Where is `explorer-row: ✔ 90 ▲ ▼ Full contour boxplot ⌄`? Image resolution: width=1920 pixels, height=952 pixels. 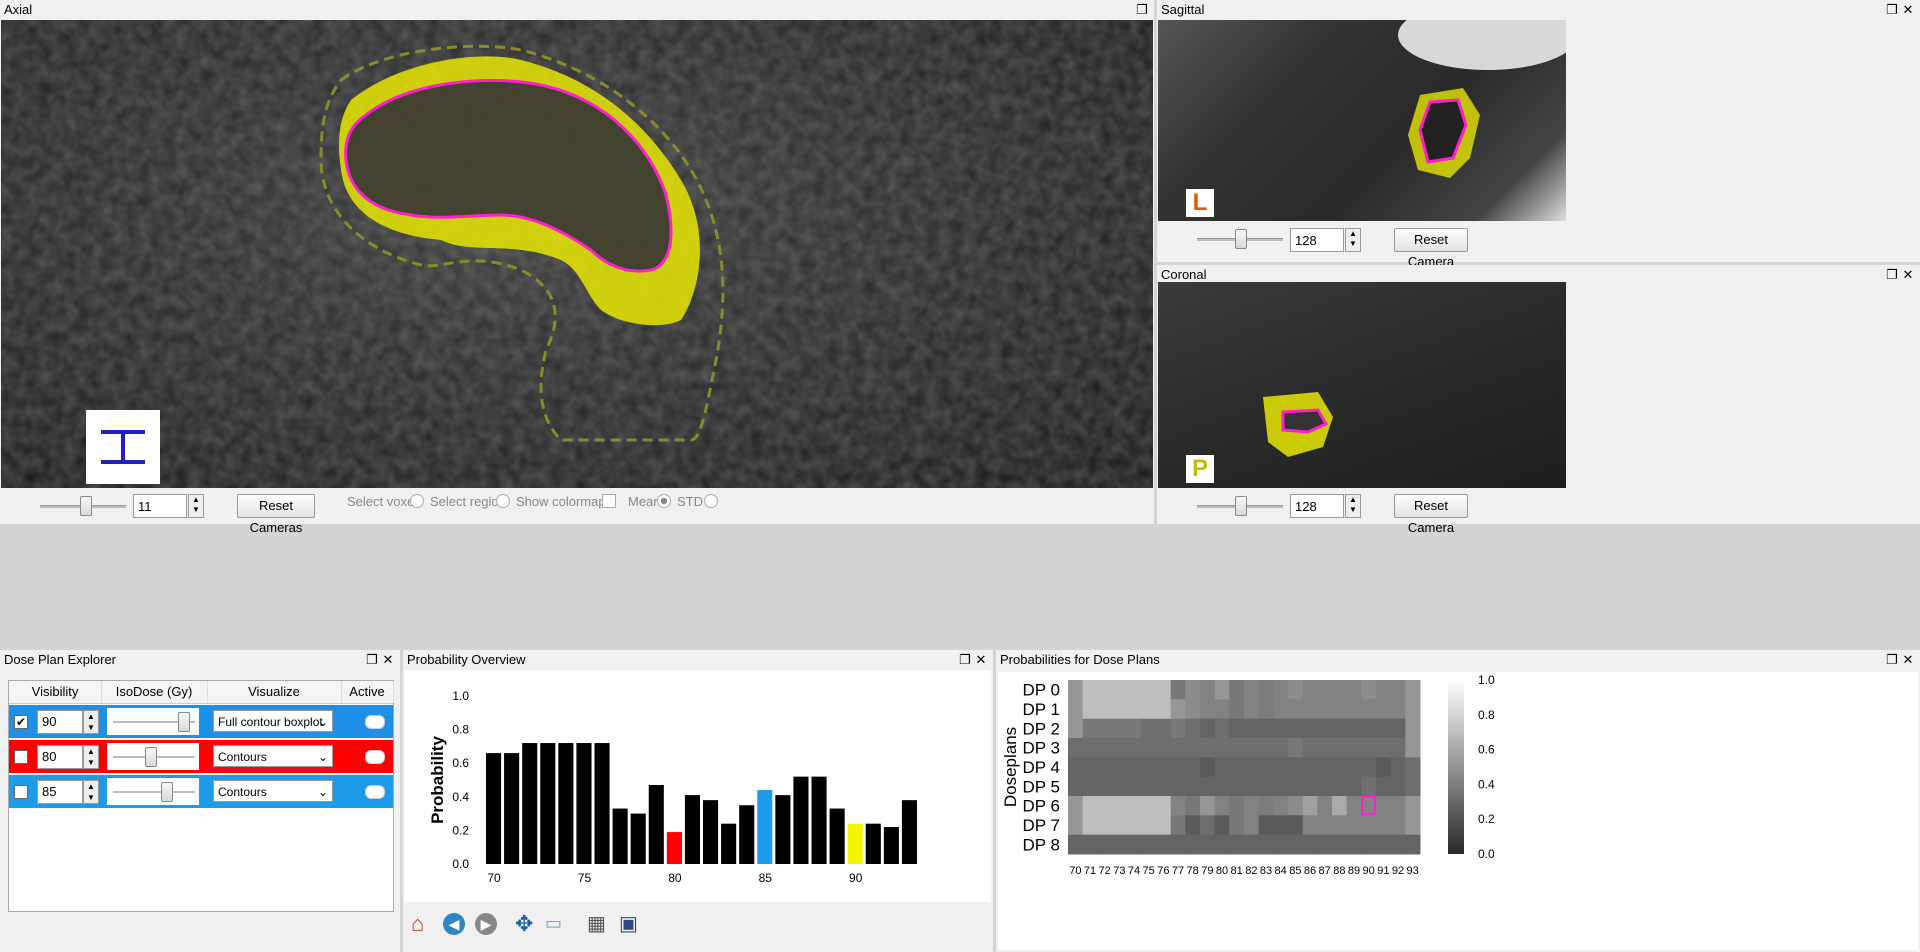
explorer-row: ✔ 90 ▲ ▼ Full contour boxplot ⌄ is located at coordinates (201, 721).